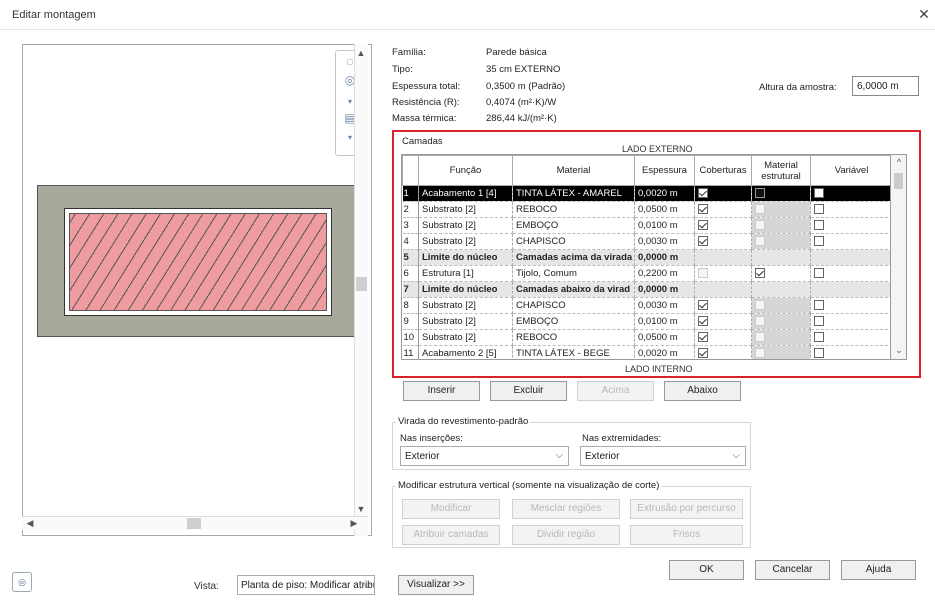 The image size is (935, 601). Describe the element at coordinates (573, 170) in the screenshot. I see `col-header-material: Material` at that location.